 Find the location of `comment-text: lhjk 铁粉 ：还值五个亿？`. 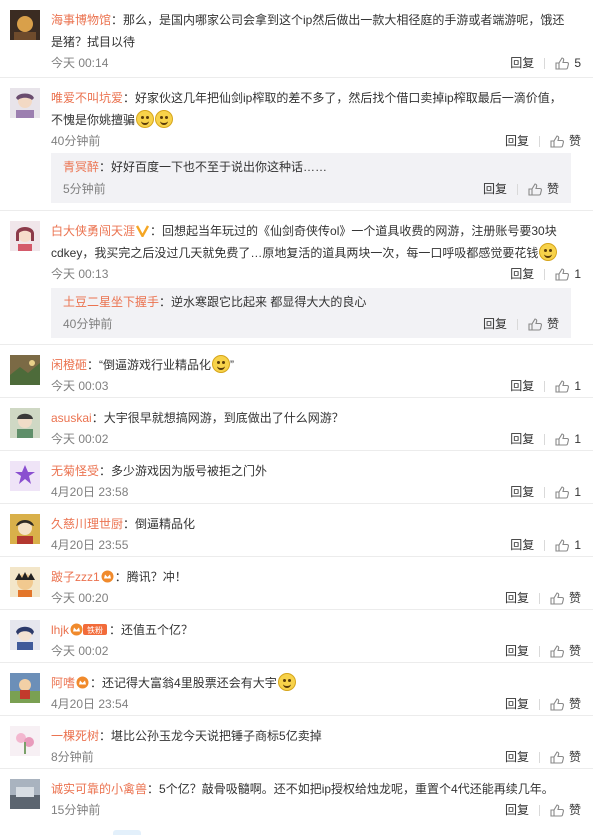

comment-text: lhjk 铁粉 ：还值五个亿？ is located at coordinates (316, 630).